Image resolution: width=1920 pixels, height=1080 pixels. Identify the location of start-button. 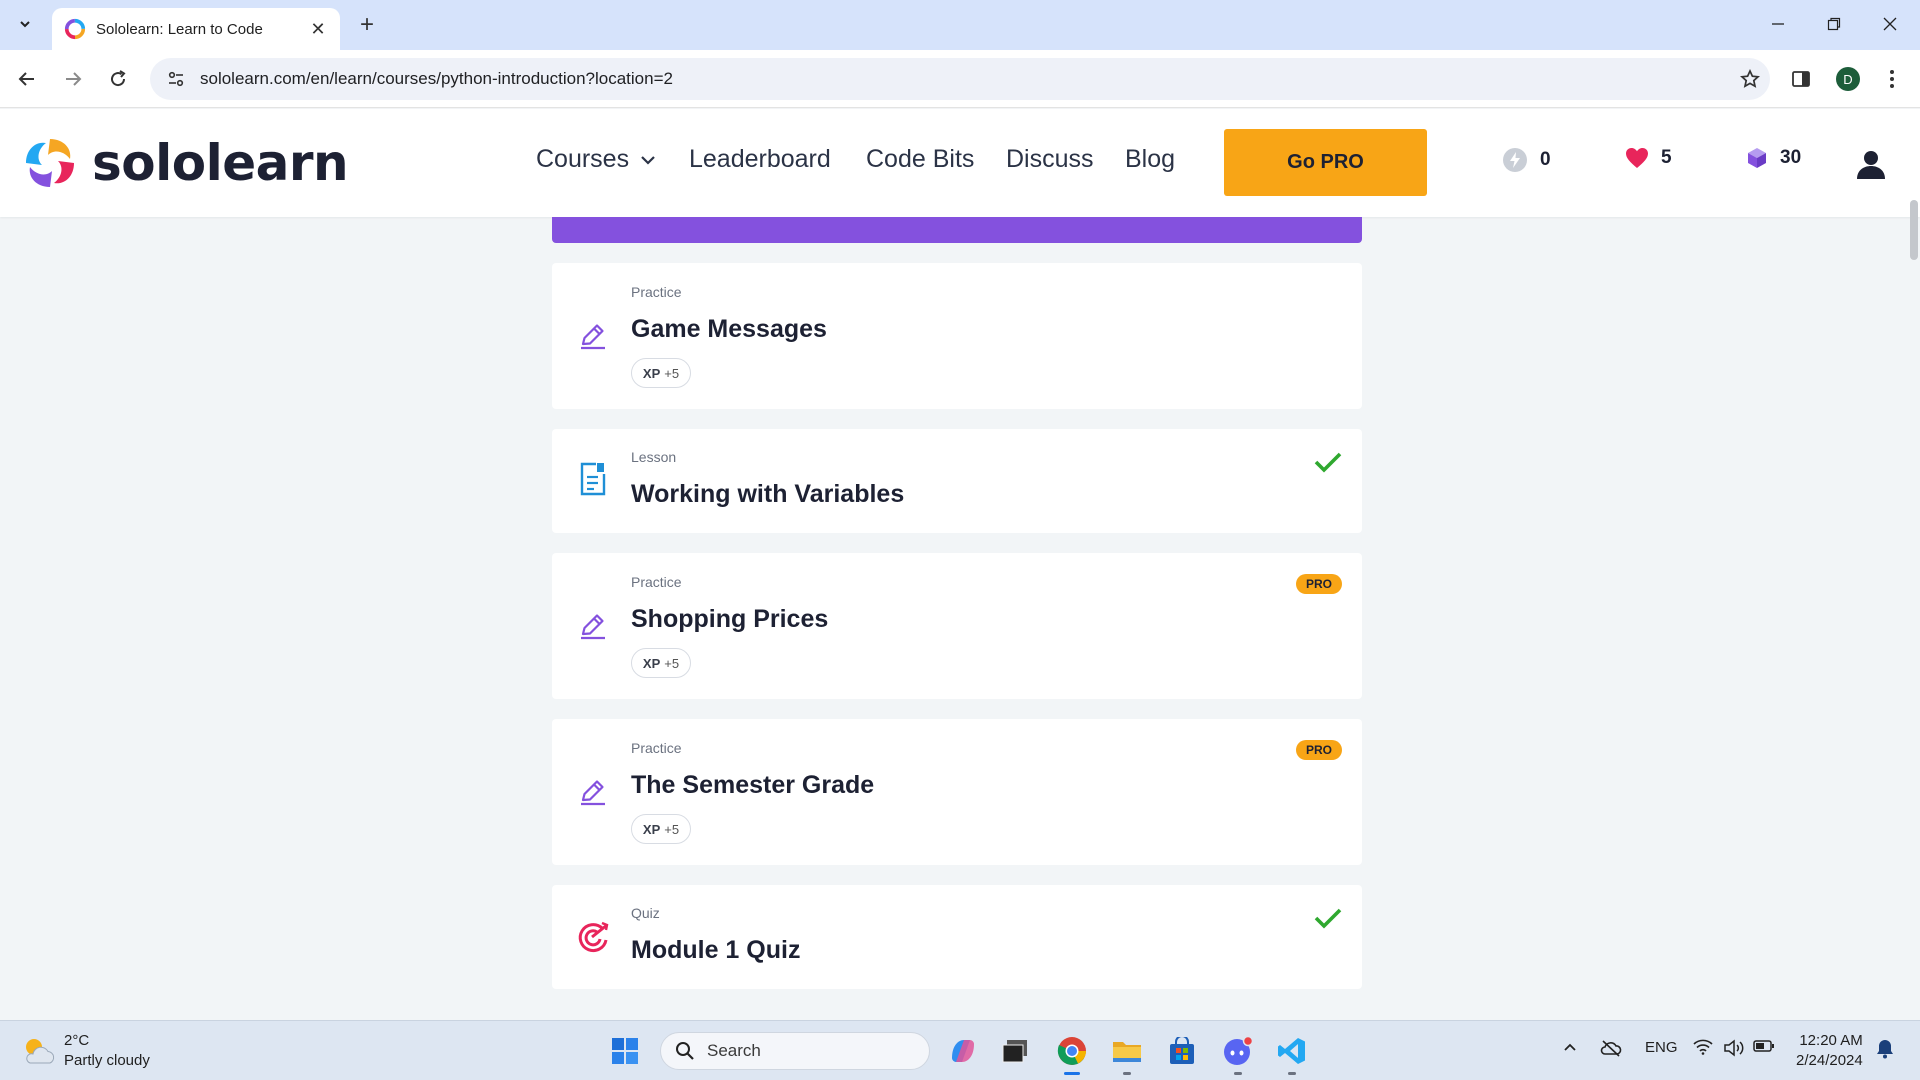
(625, 1051).